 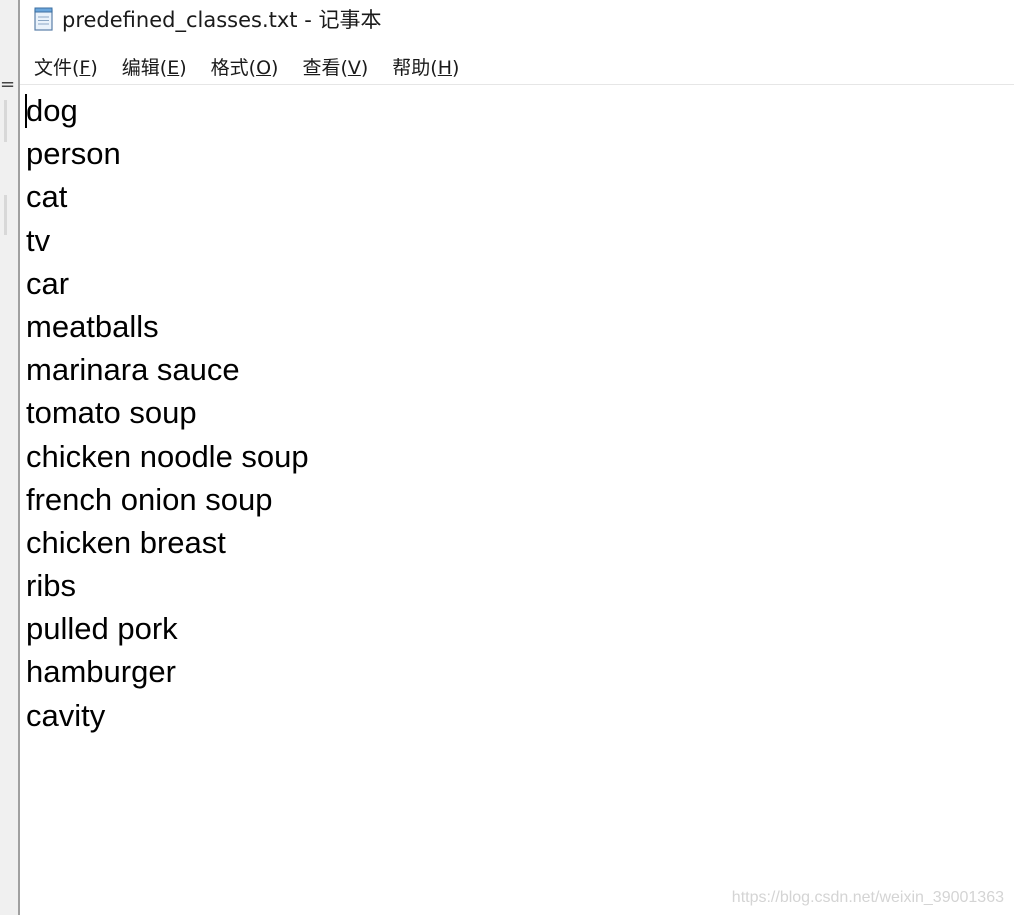 What do you see at coordinates (85, 67) in the screenshot?
I see `menu-file-accel: F` at bounding box center [85, 67].